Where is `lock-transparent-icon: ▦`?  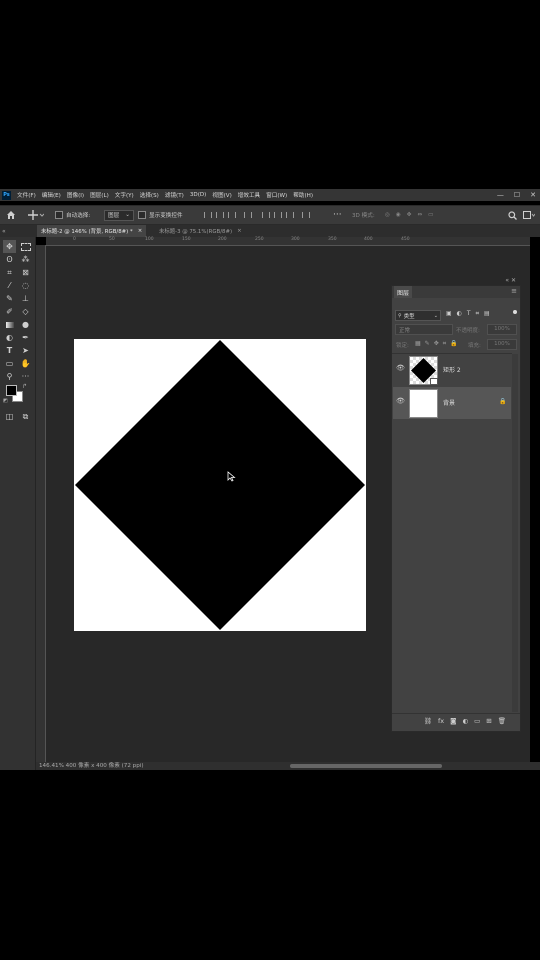 lock-transparent-icon: ▦ is located at coordinates (418, 344).